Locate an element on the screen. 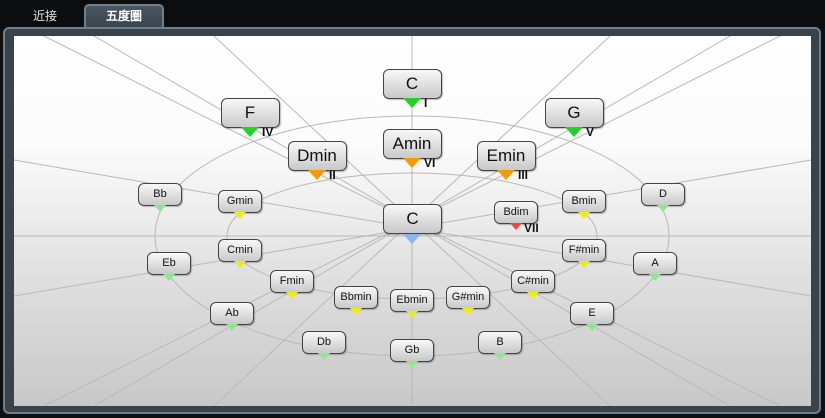  chord-label: C#min is located at coordinates (533, 280).